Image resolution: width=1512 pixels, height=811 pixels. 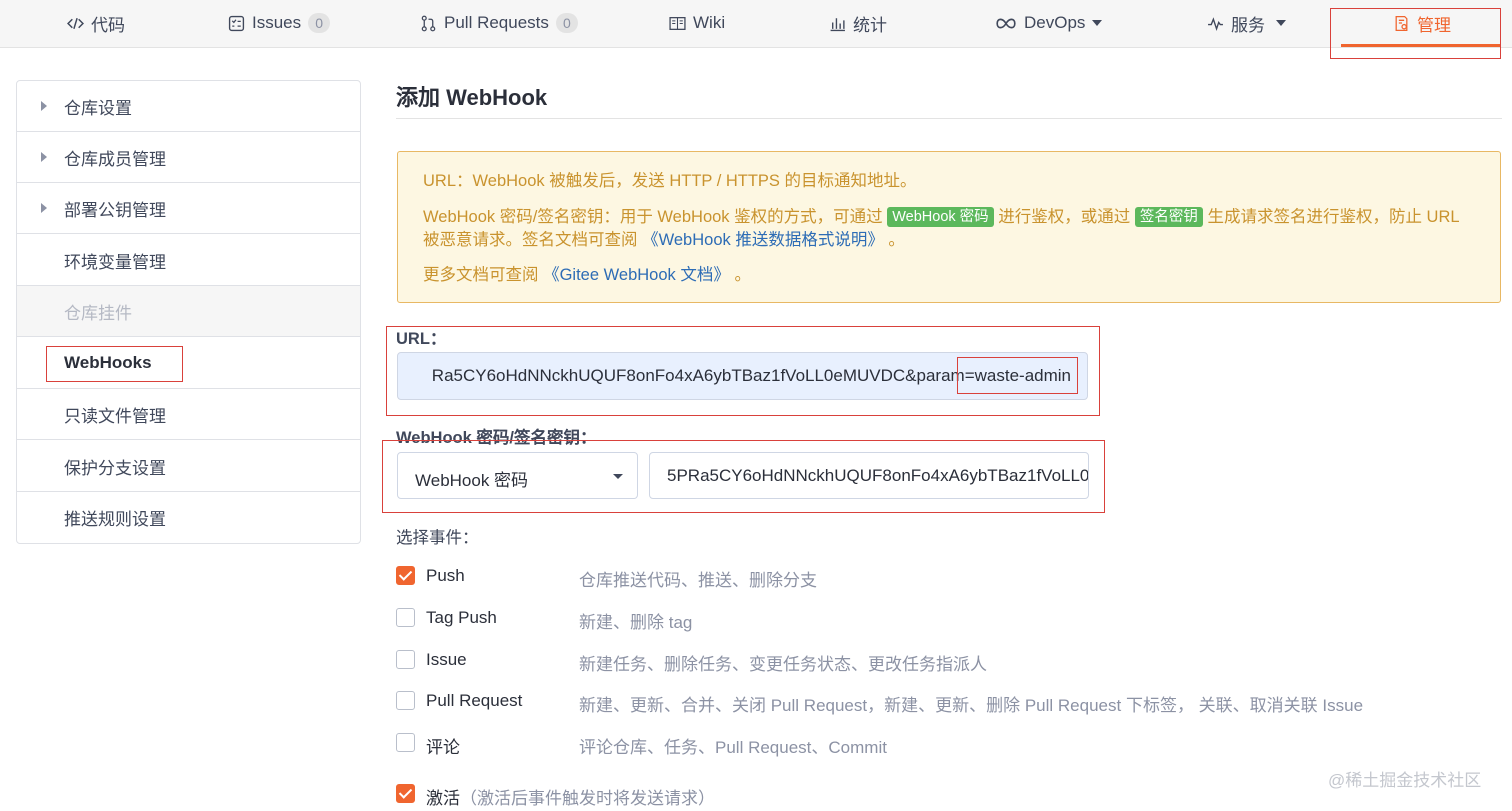 What do you see at coordinates (733, 747) in the screenshot?
I see `event-description: 评论仓库、任务、Pull Request、Commit` at bounding box center [733, 747].